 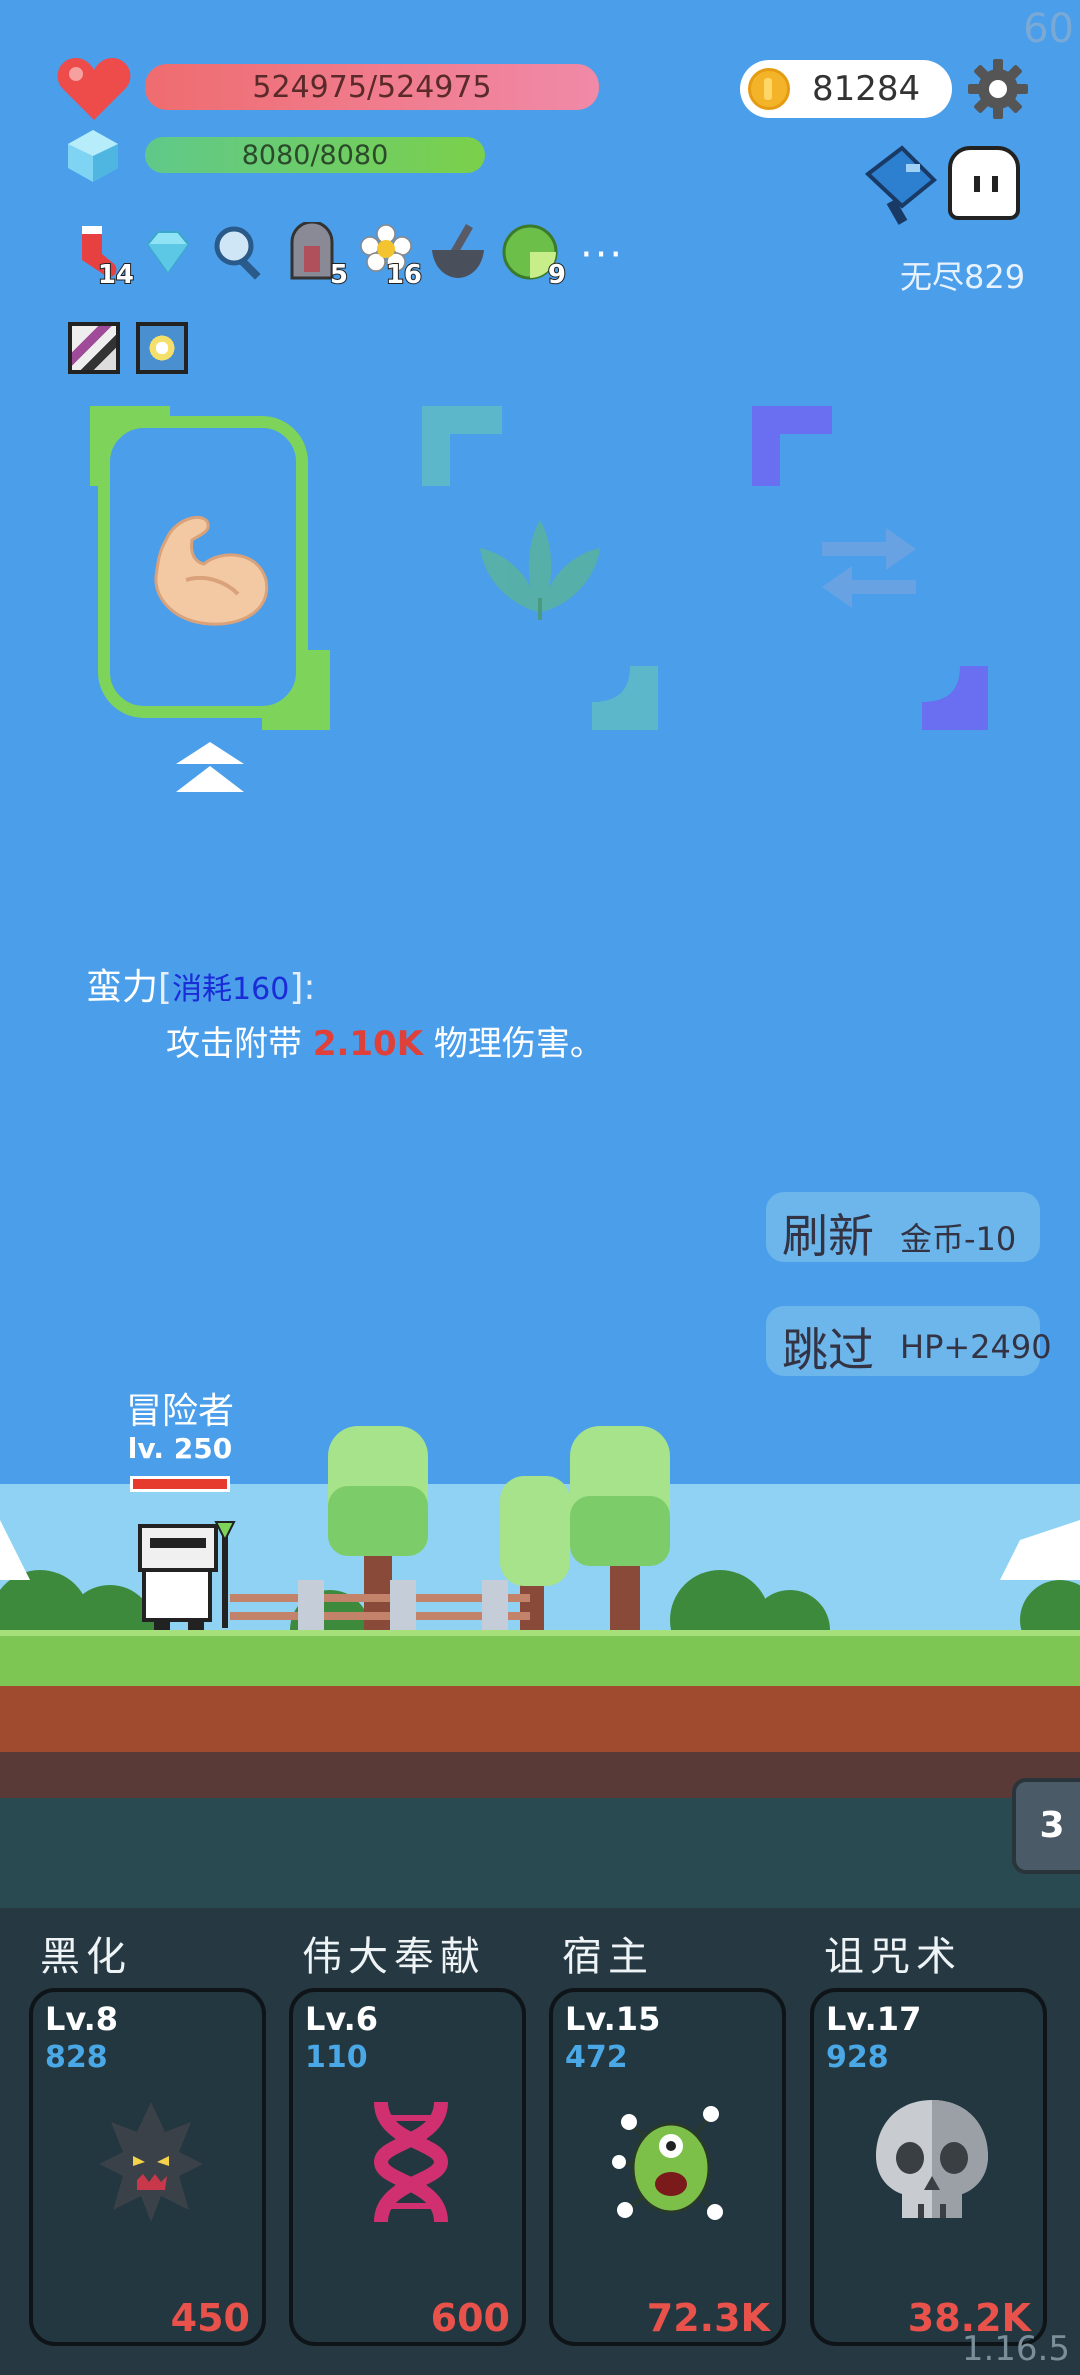 I want to click on card-value: 928, so click(x=857, y=2057).